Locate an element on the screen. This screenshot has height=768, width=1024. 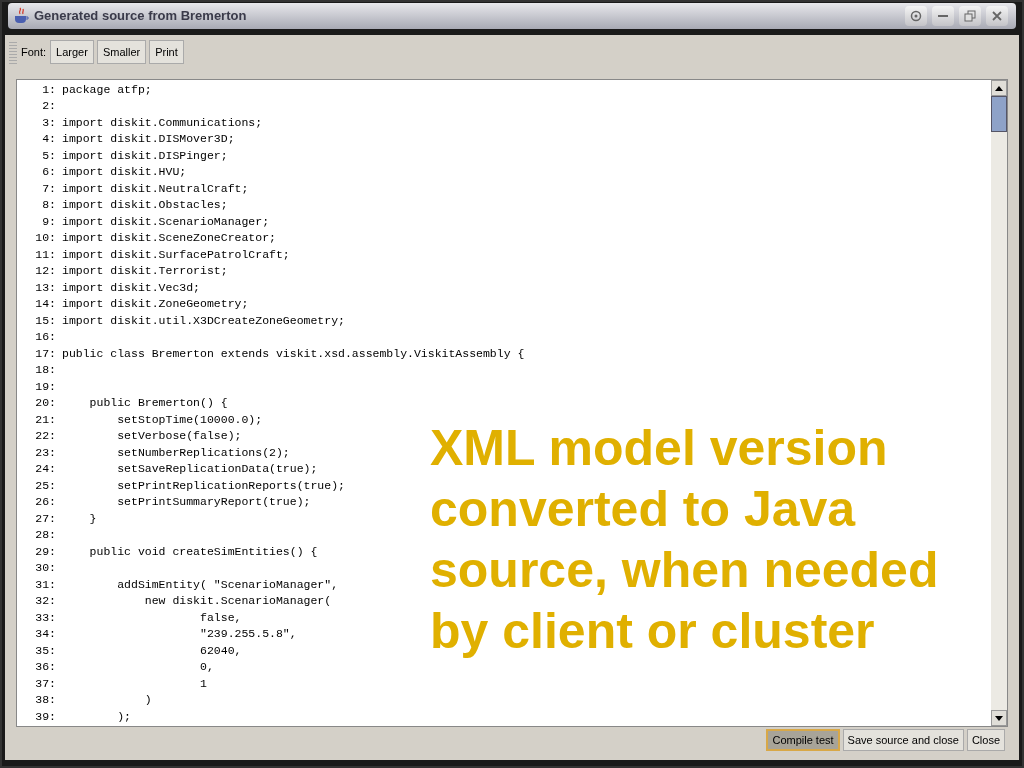
code-line: import diskit.util.X3DCreateZoneGeometry; is located at coordinates (203, 320).